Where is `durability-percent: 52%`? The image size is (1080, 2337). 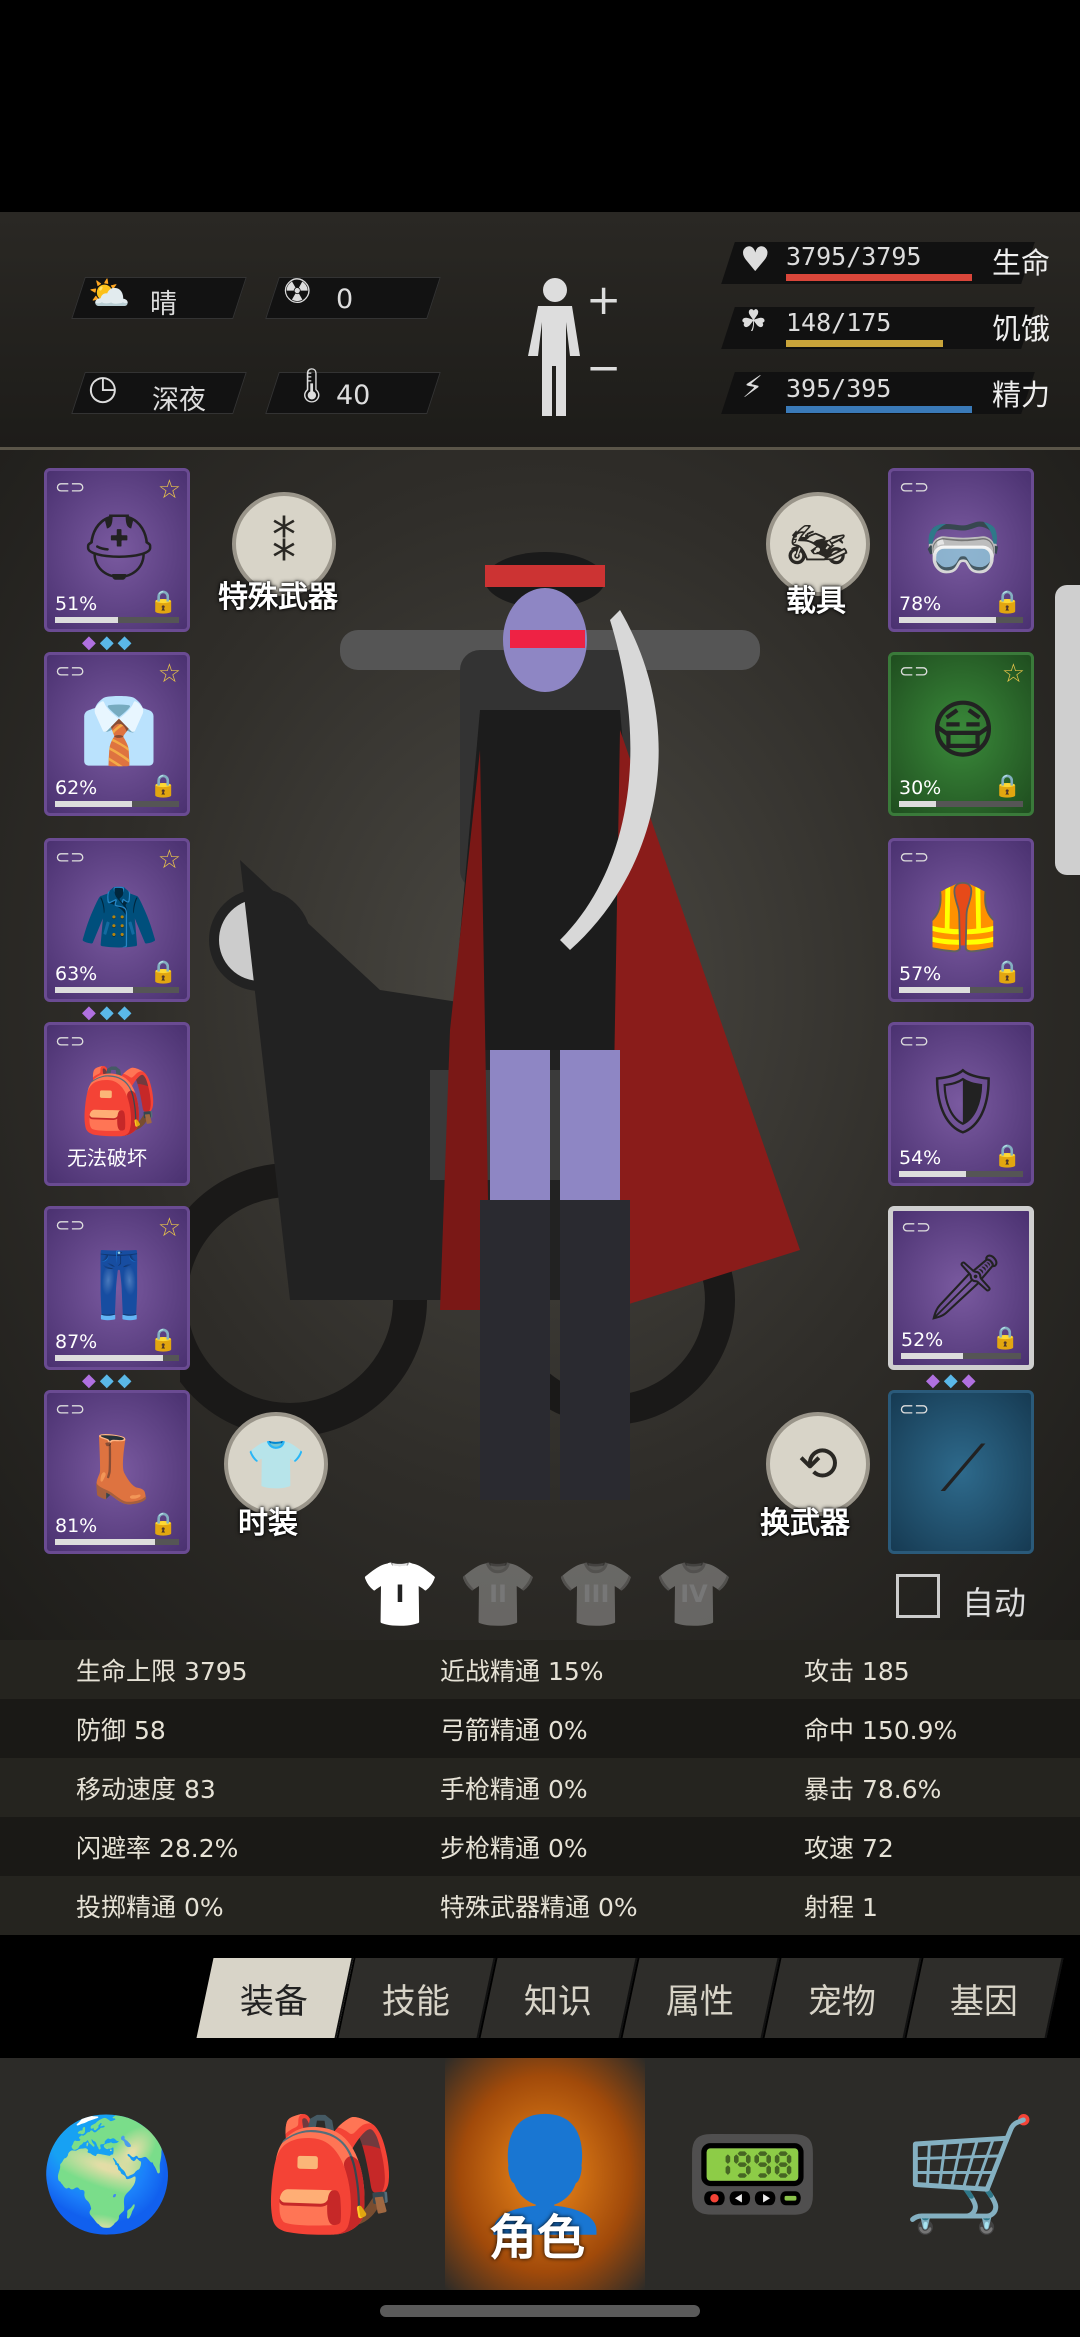
durability-percent: 52% is located at coordinates (922, 1340).